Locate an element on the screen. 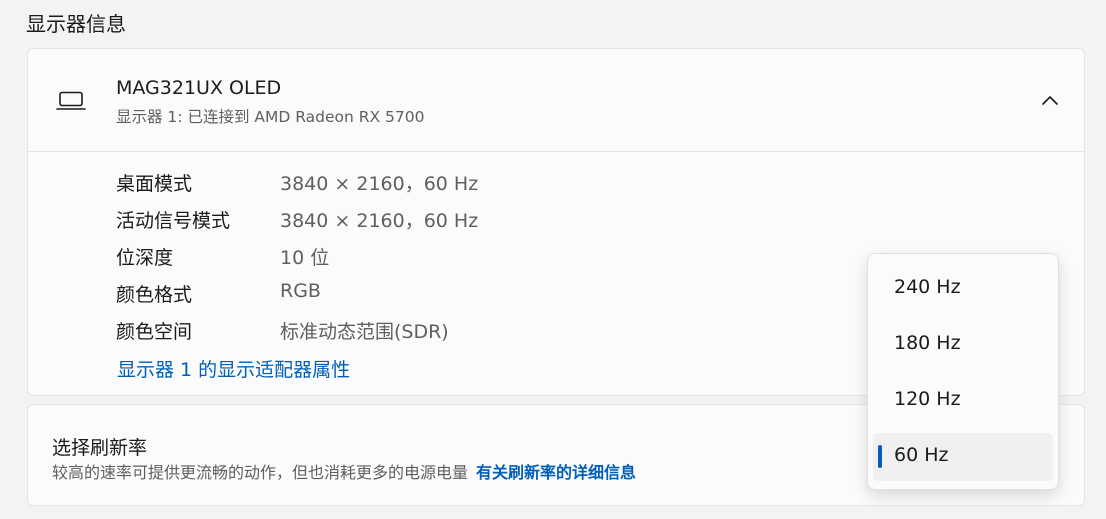 This screenshot has height=519, width=1106. option-label: 180 Hz is located at coordinates (927, 343).